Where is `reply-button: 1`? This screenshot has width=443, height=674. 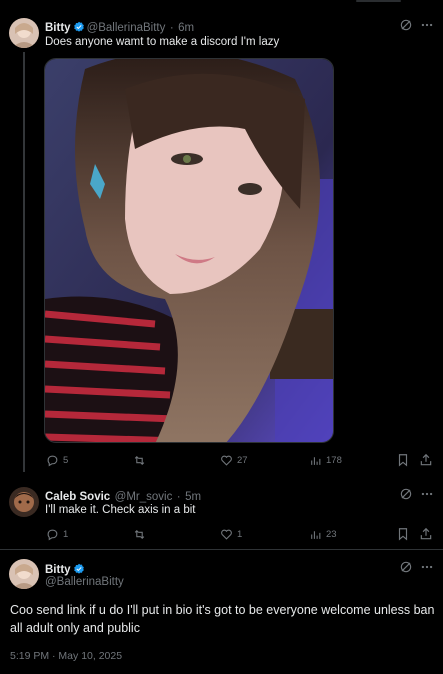 reply-button: 1 is located at coordinates (57, 534).